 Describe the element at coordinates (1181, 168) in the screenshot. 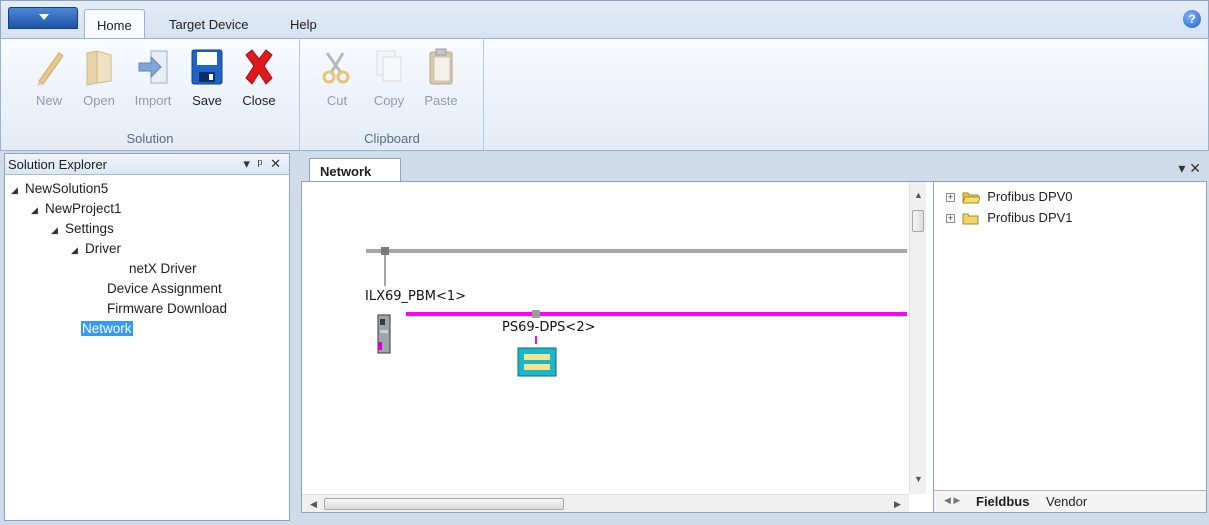

I see `document-list-icon: ▾` at that location.